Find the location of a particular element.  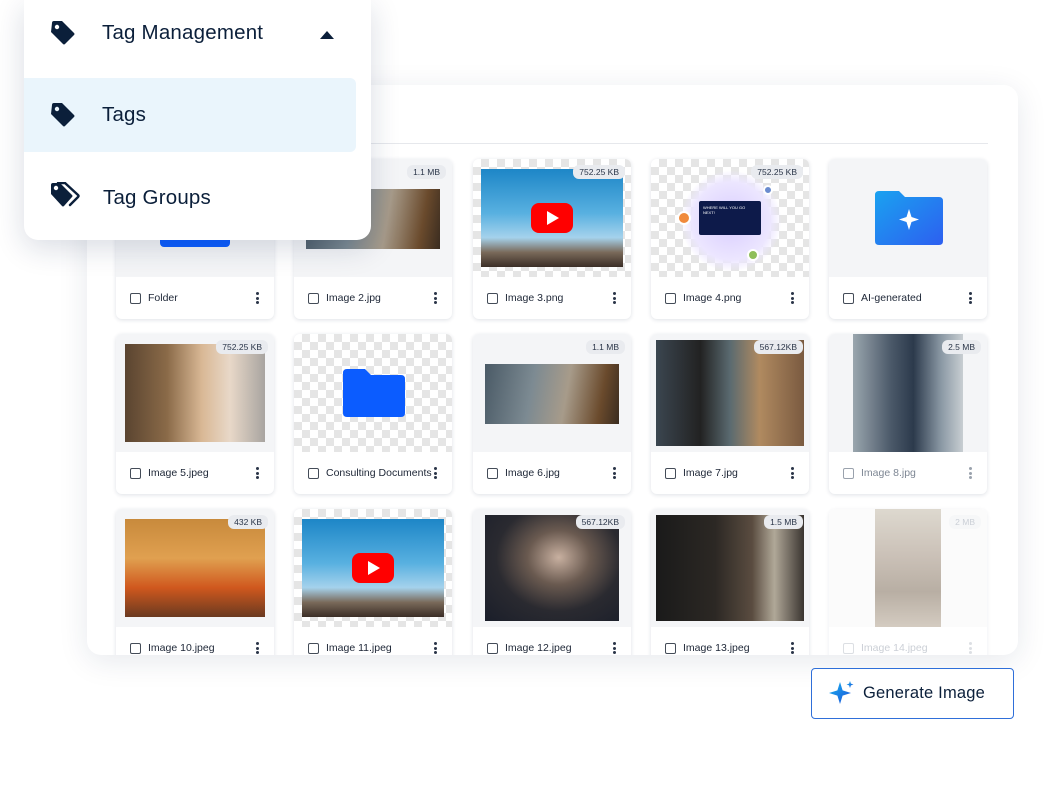

asset-card: AI-generated is located at coordinates (908, 239).